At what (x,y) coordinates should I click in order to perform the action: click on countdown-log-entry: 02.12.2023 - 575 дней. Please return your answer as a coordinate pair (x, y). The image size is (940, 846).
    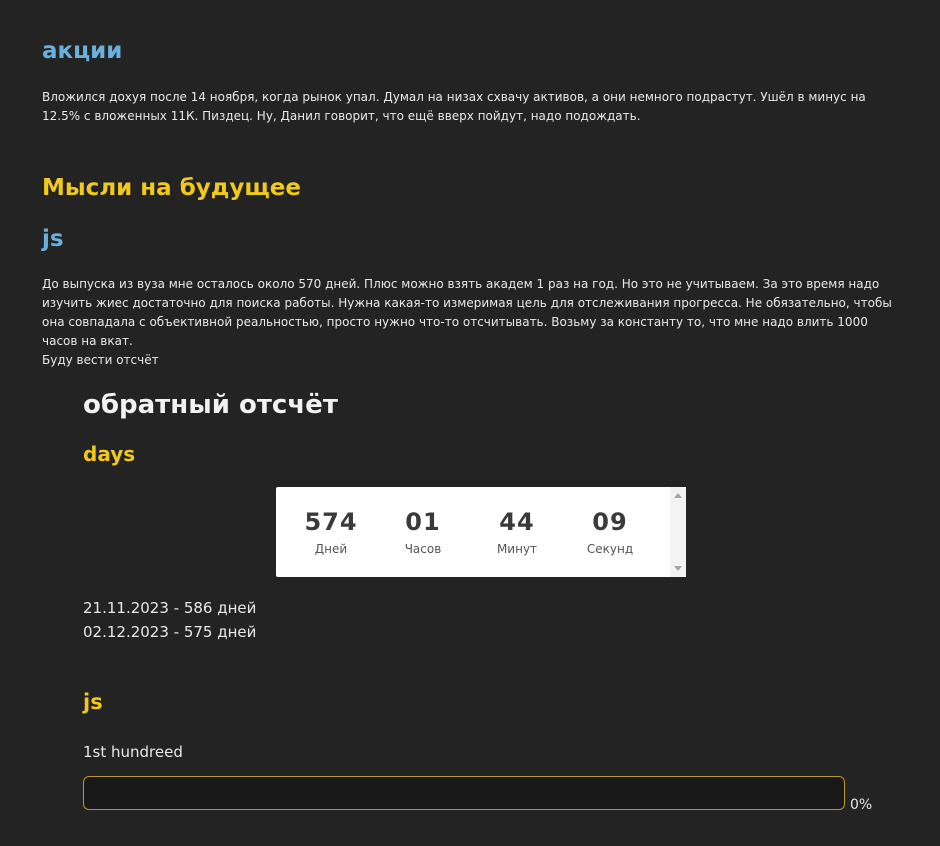
    Looking at the image, I should click on (170, 632).